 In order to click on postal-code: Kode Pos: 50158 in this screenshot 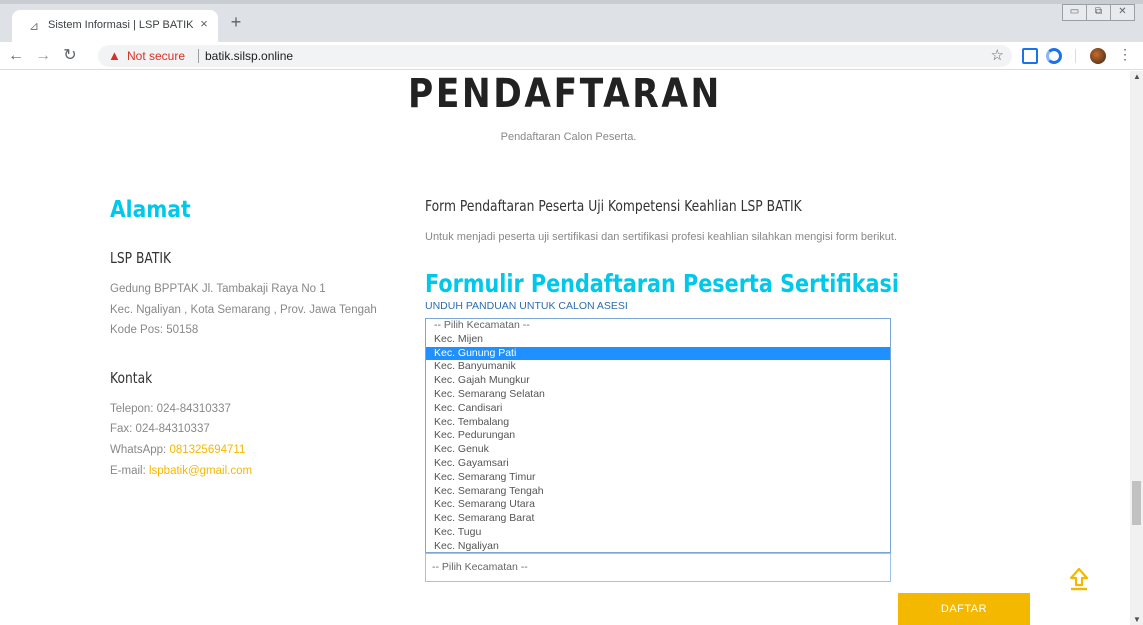, I will do `click(154, 330)`.